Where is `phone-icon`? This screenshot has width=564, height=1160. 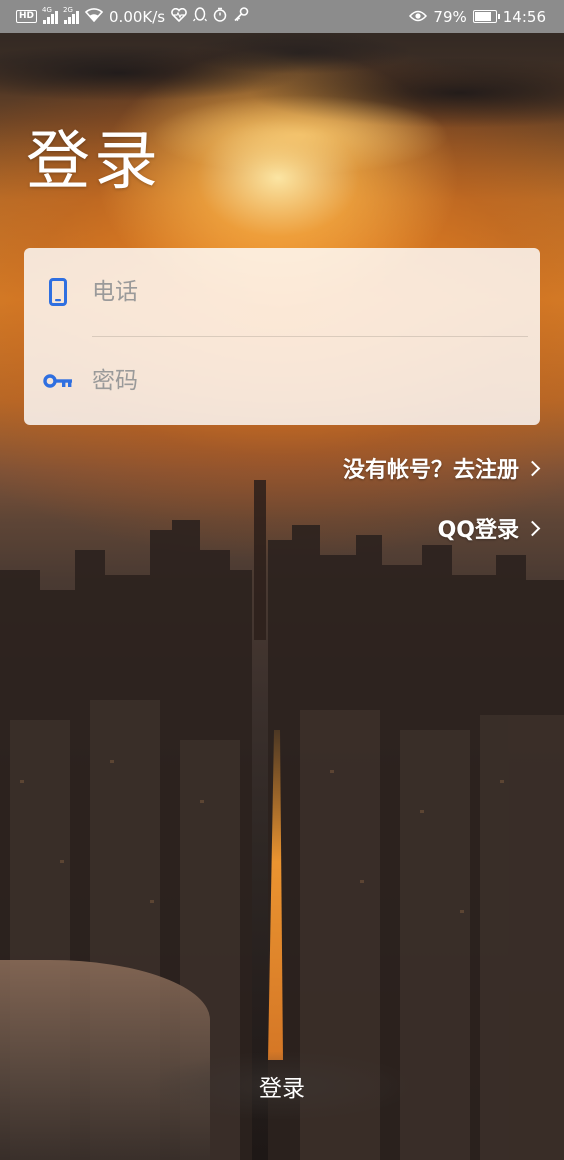
phone-icon is located at coordinates (58, 292).